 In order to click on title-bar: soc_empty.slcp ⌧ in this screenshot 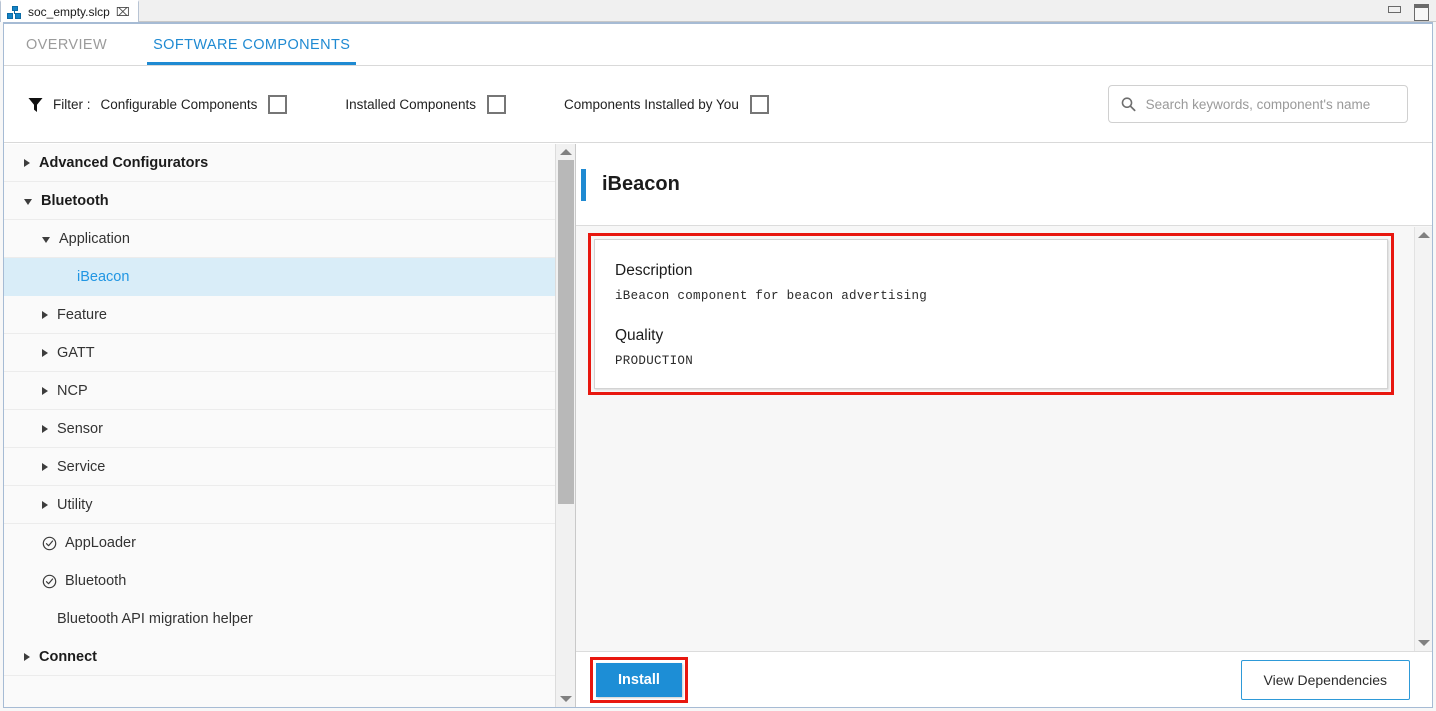, I will do `click(718, 11)`.